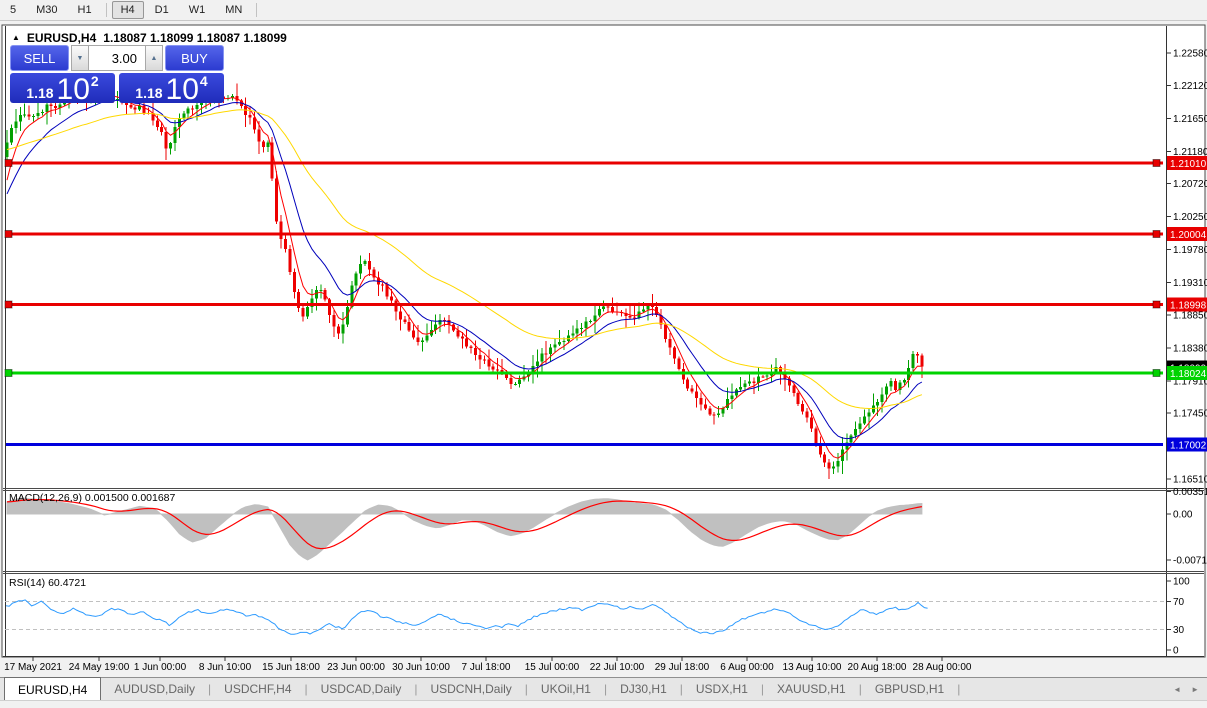 The width and height of the screenshot is (1207, 708). What do you see at coordinates (1190, 492) in the screenshot?
I see `svg-text: 0.003515` at bounding box center [1190, 492].